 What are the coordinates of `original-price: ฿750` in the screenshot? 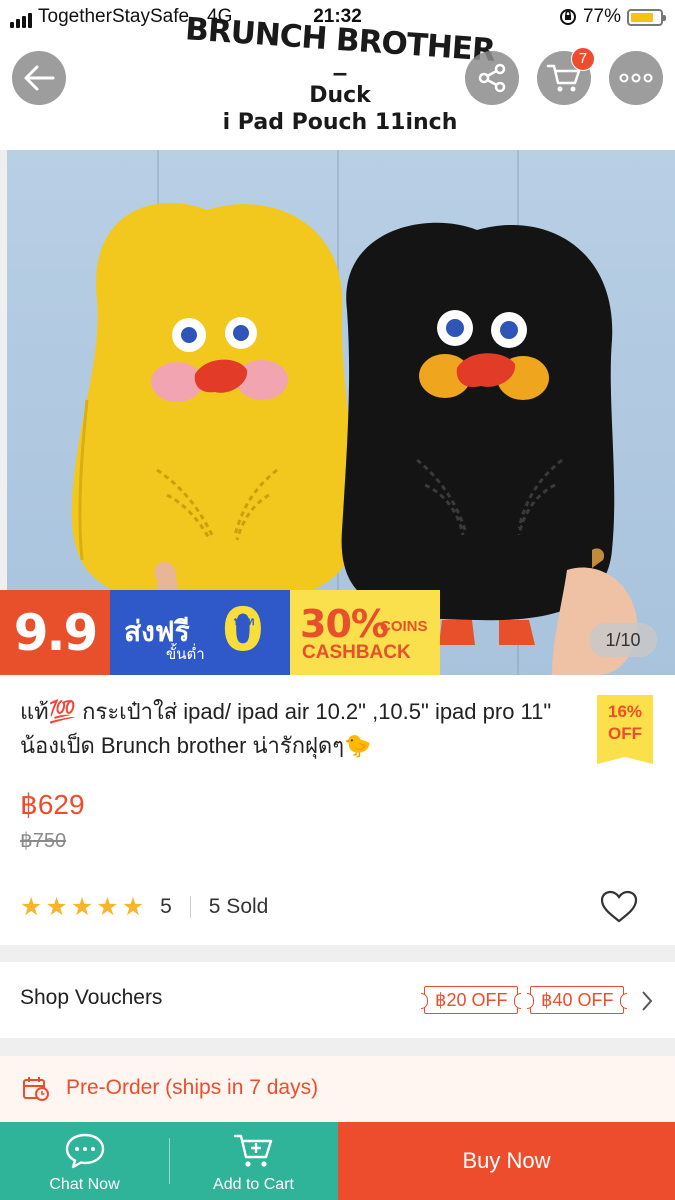 It's located at (43, 841).